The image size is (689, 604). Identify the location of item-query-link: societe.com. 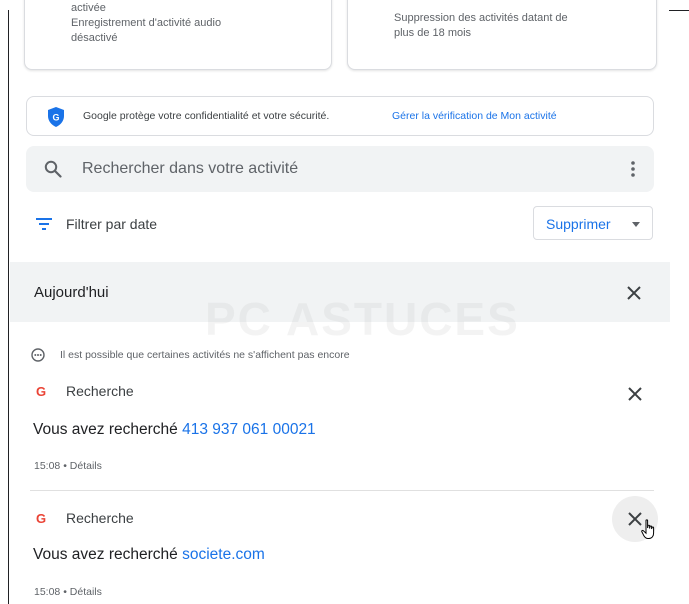
(223, 554).